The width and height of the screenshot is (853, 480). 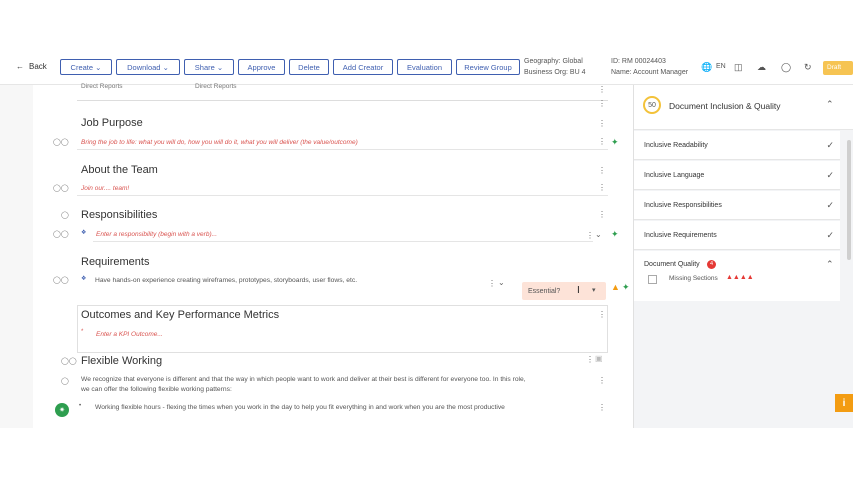 I want to click on globe-icon: 🌐, so click(x=706, y=67).